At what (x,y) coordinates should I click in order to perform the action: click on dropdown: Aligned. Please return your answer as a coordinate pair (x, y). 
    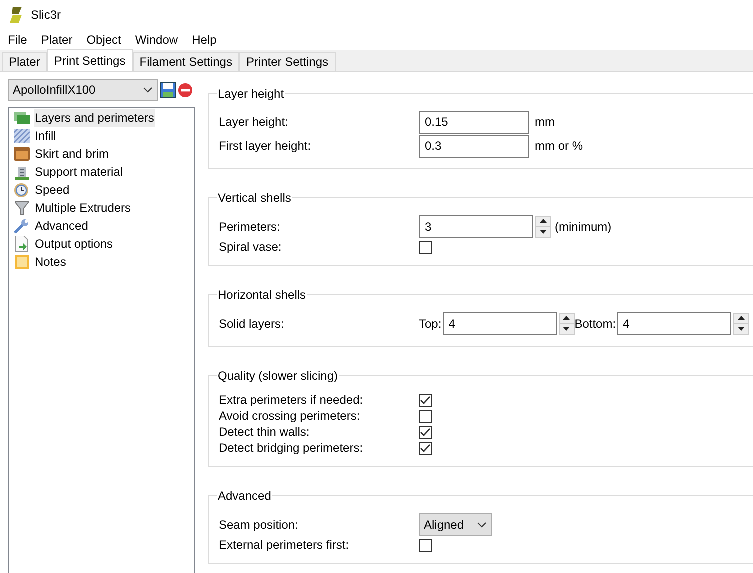
    Looking at the image, I should click on (455, 524).